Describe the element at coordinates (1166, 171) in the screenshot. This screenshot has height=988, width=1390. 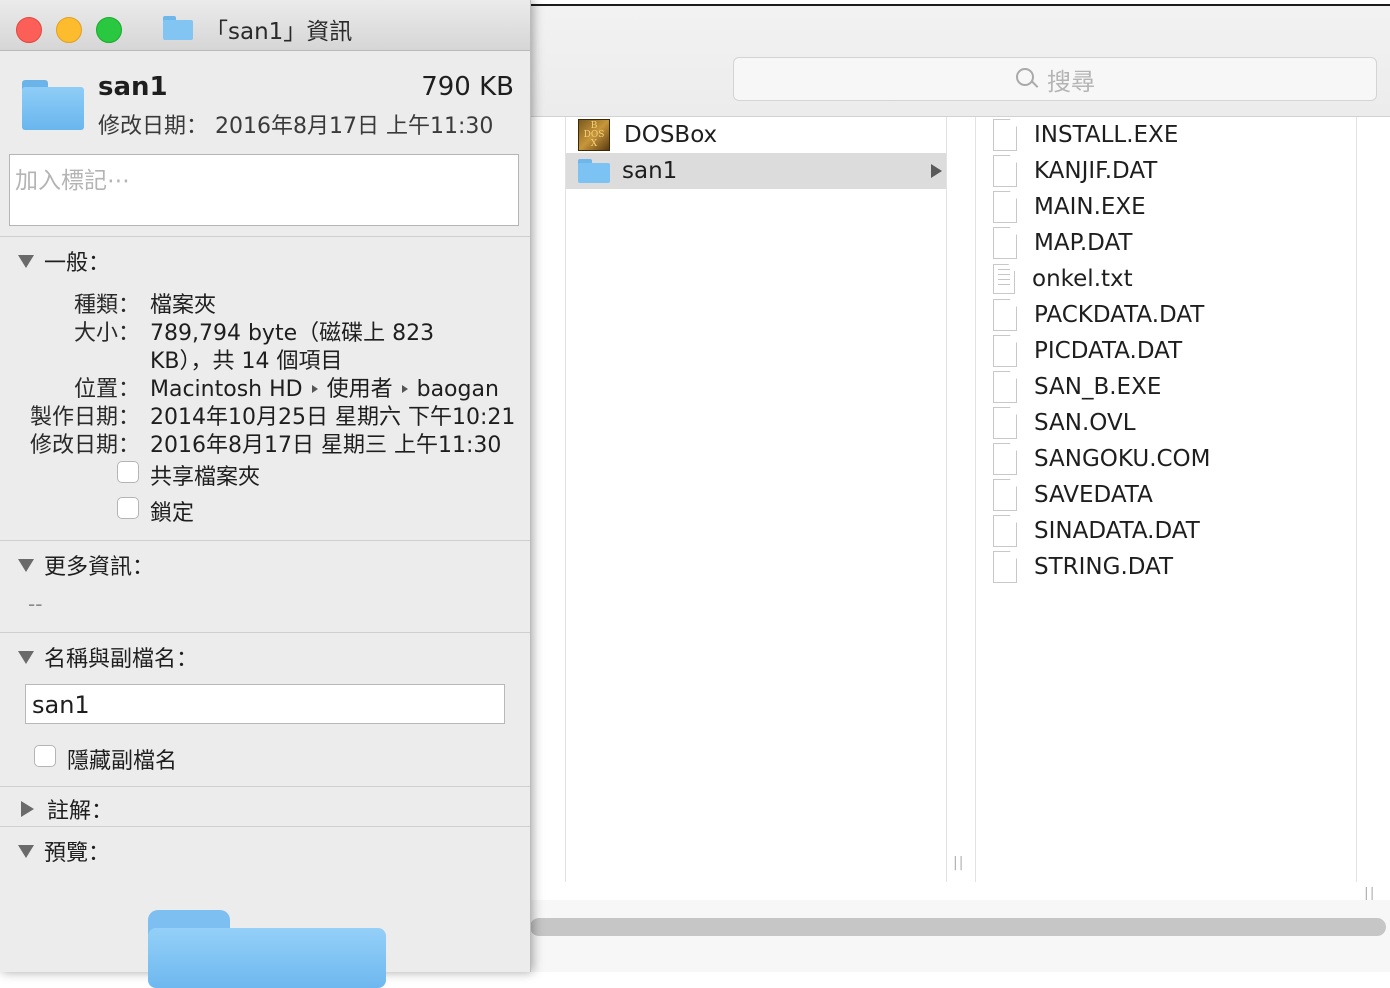
I see `list-item: KANJIF.DAT` at that location.